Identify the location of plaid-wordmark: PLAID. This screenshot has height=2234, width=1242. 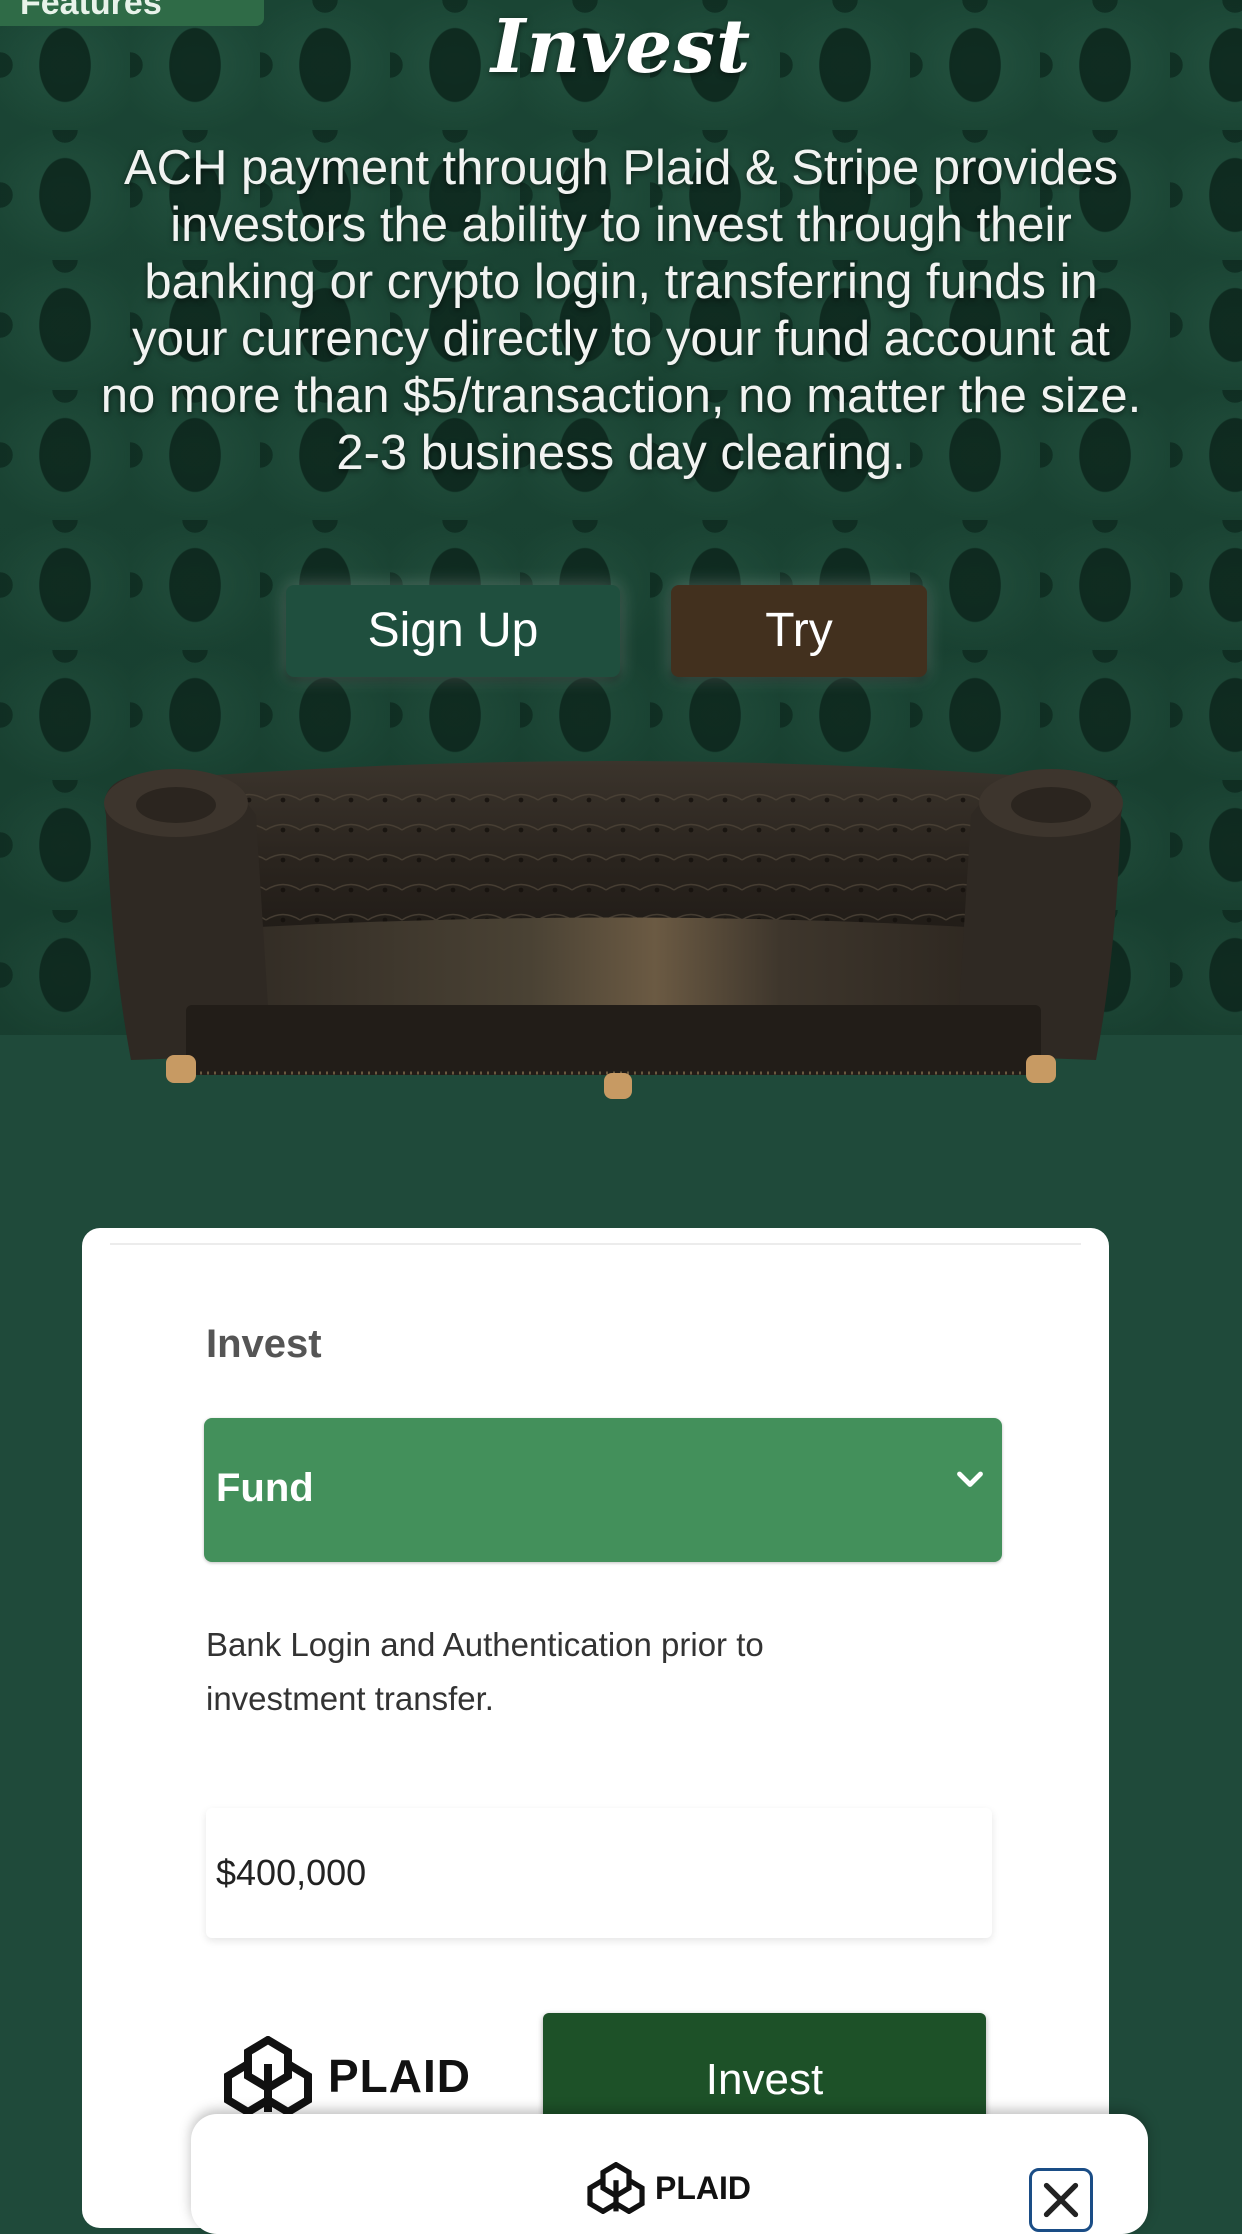
(399, 2076).